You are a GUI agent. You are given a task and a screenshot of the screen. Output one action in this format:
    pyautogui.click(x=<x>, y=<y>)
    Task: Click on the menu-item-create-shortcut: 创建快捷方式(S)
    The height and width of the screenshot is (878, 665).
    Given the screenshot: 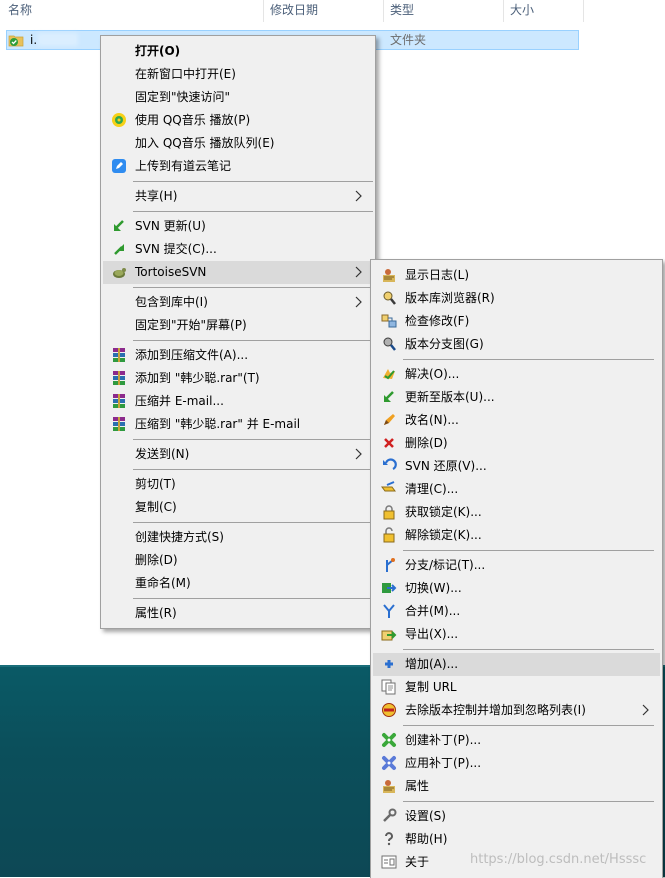 What is the action you would take?
    pyautogui.click(x=238, y=537)
    